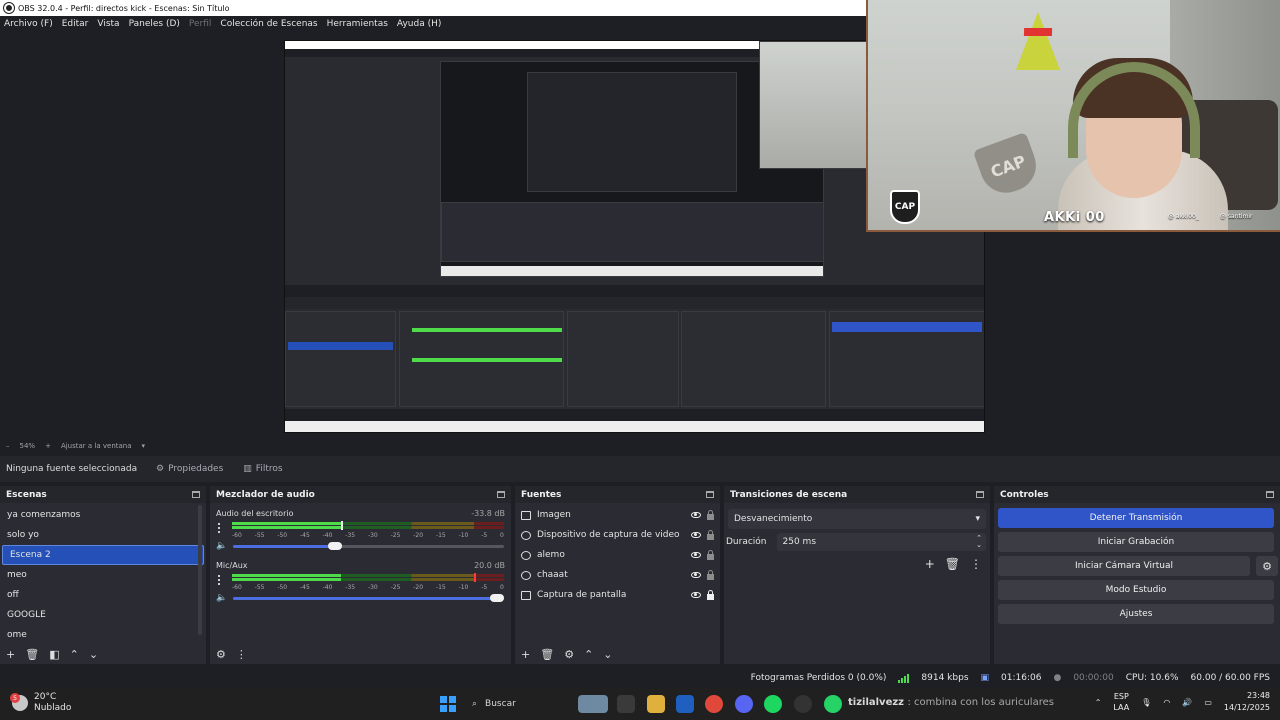 The image size is (1280, 720). I want to click on weather-widget: 5 20°C Nublado, so click(40, 703).